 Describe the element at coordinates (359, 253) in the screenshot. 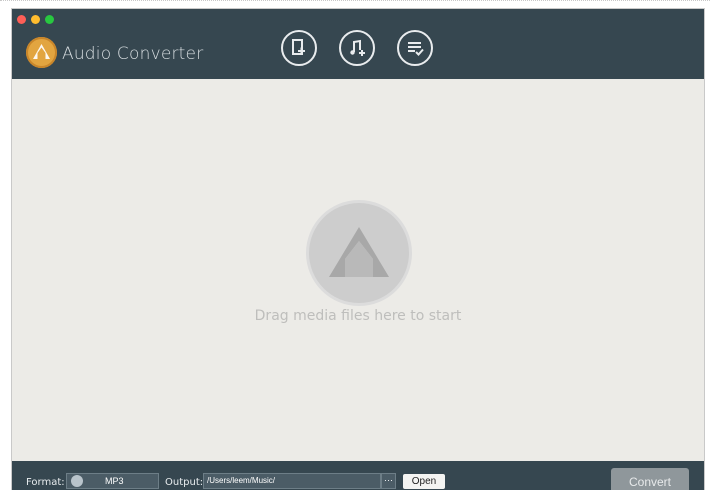

I see `drop-logo-icon` at that location.